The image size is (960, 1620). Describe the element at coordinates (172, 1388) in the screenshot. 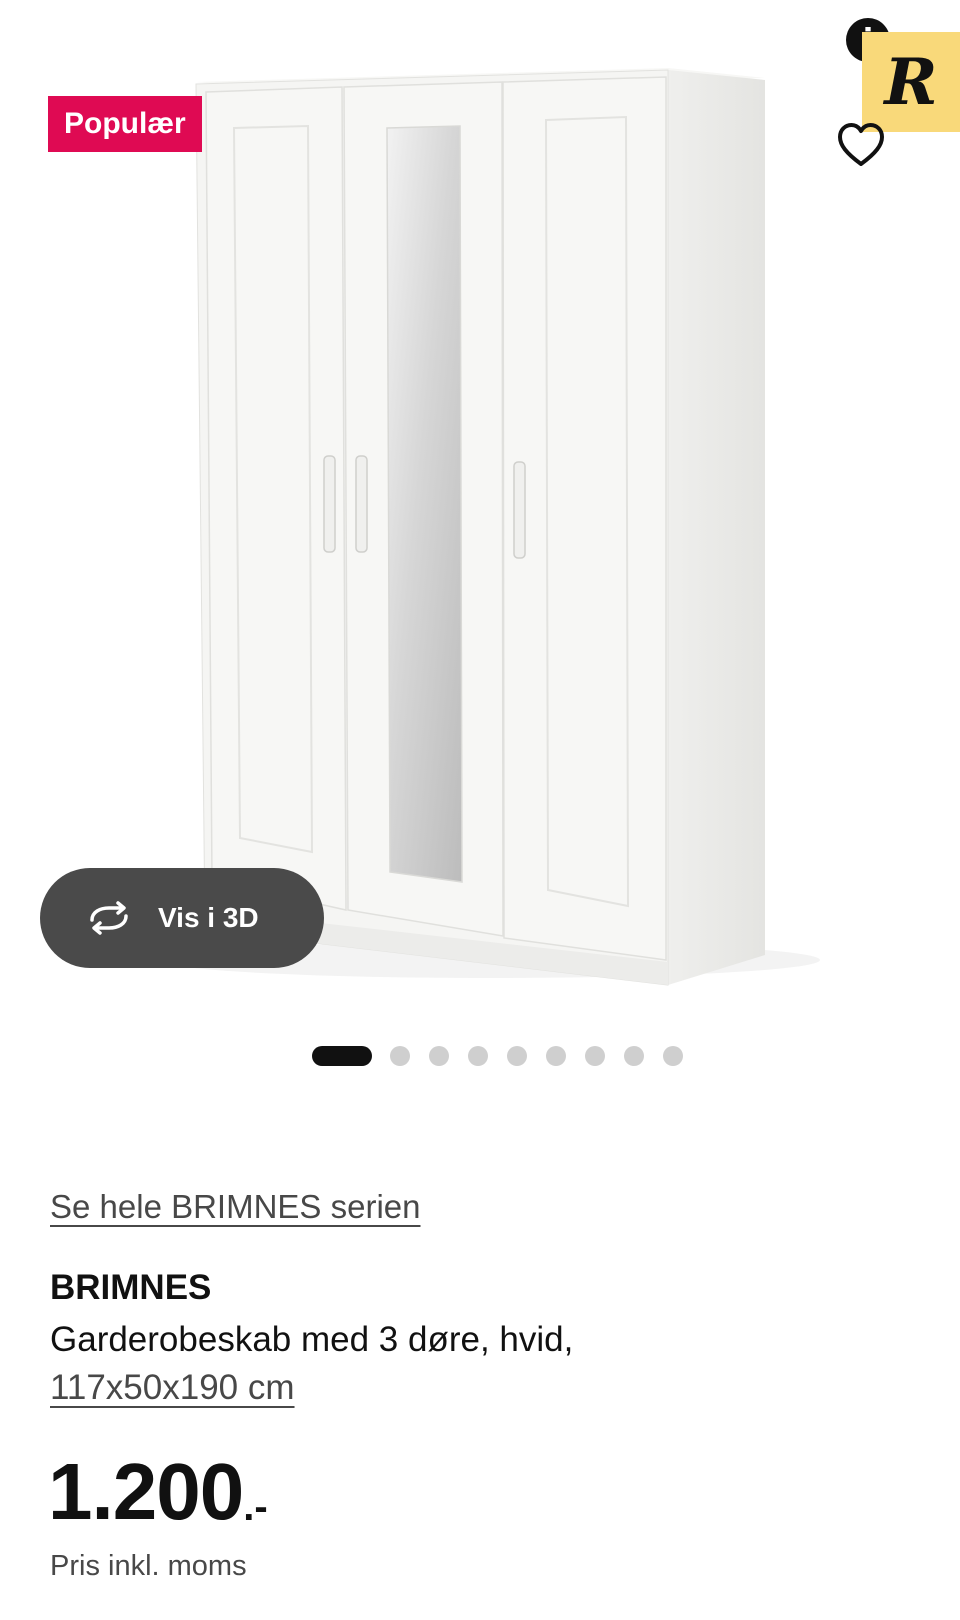

I see `product-size-link: 117x50x190 cm` at that location.